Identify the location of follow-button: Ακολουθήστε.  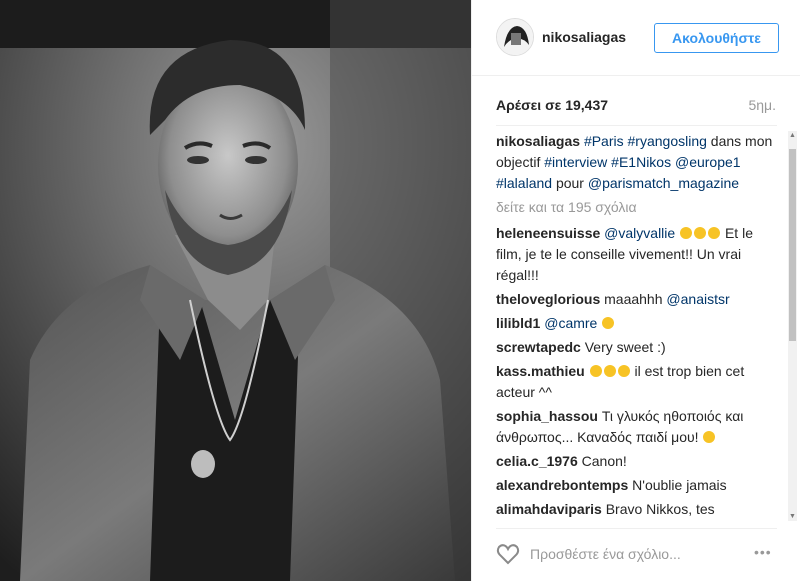
(716, 38).